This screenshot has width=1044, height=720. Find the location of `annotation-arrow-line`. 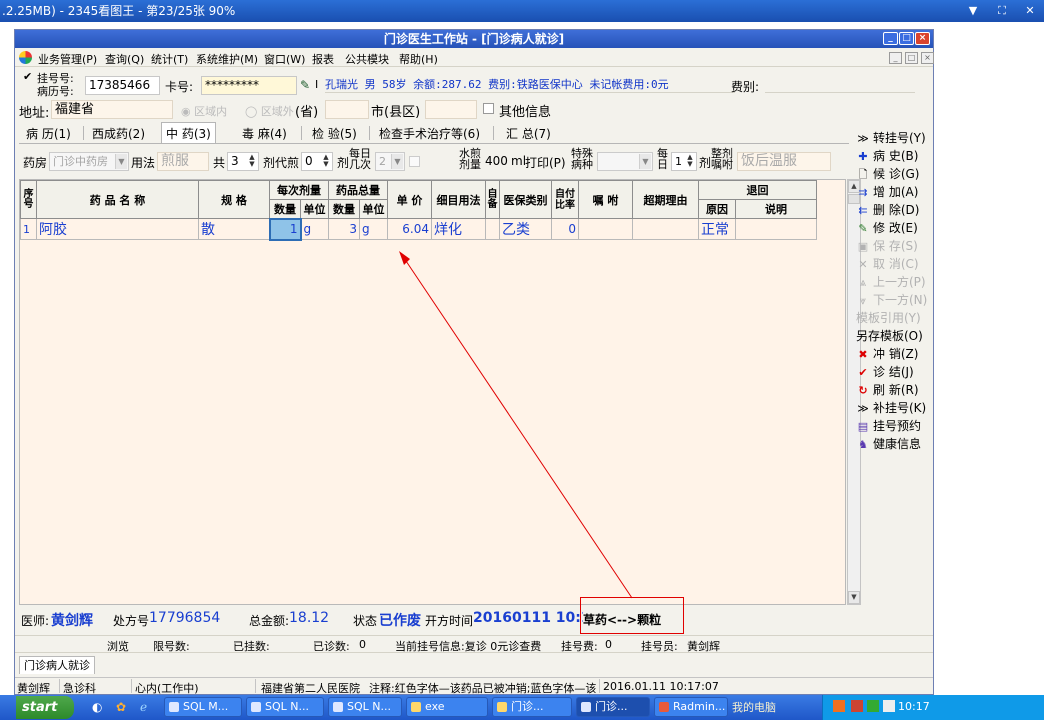

annotation-arrow-line is located at coordinates (518, 428).